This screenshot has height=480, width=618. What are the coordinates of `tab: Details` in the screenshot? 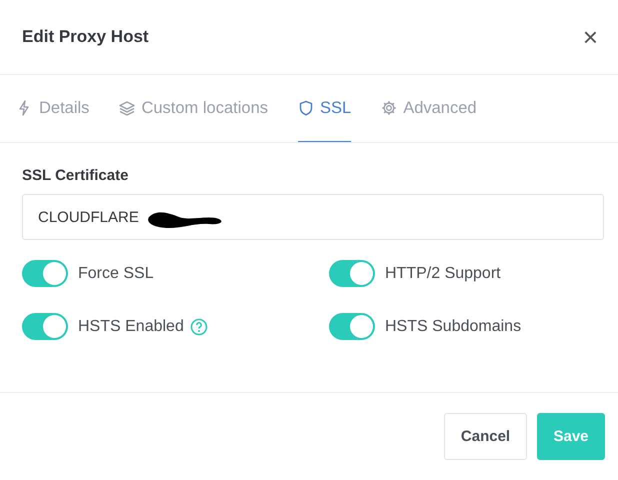 It's located at (53, 108).